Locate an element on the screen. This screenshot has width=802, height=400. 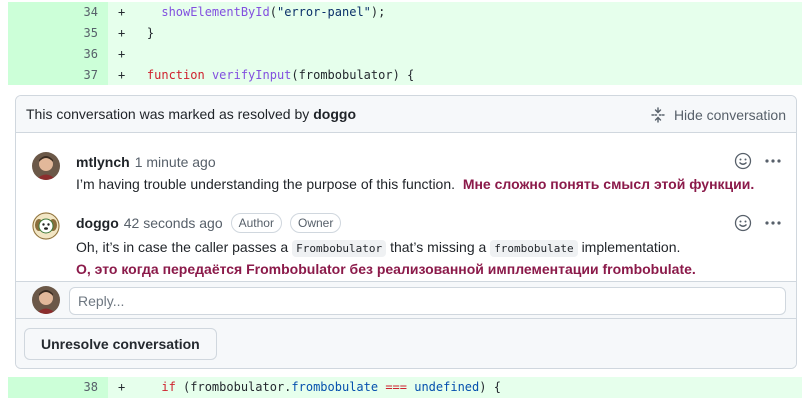
fold-icon is located at coordinates (658, 114).